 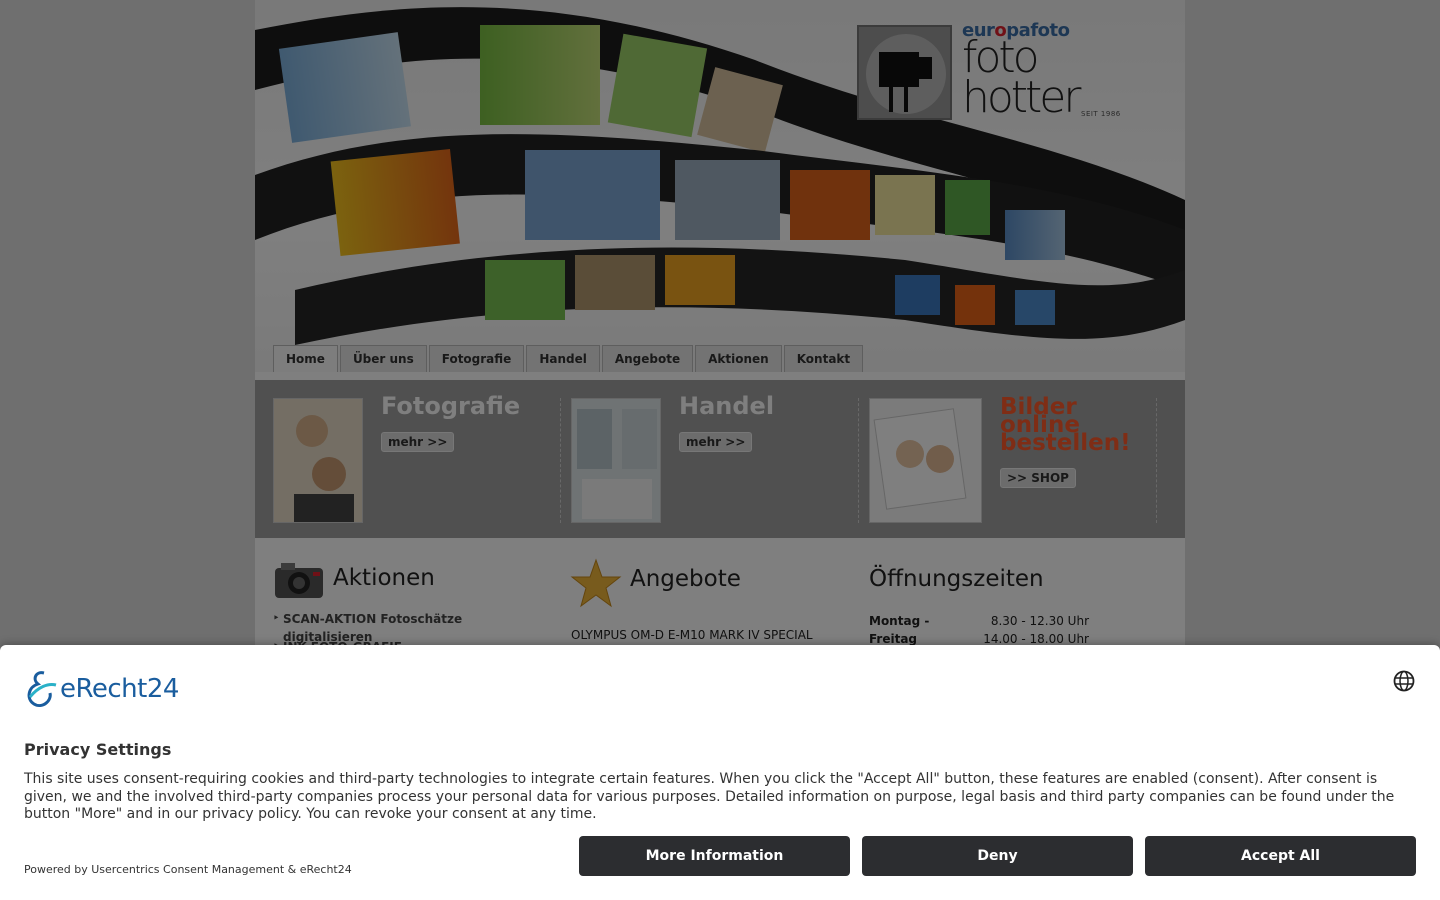 What do you see at coordinates (1280, 856) in the screenshot?
I see `accept-all-button: Accept All` at bounding box center [1280, 856].